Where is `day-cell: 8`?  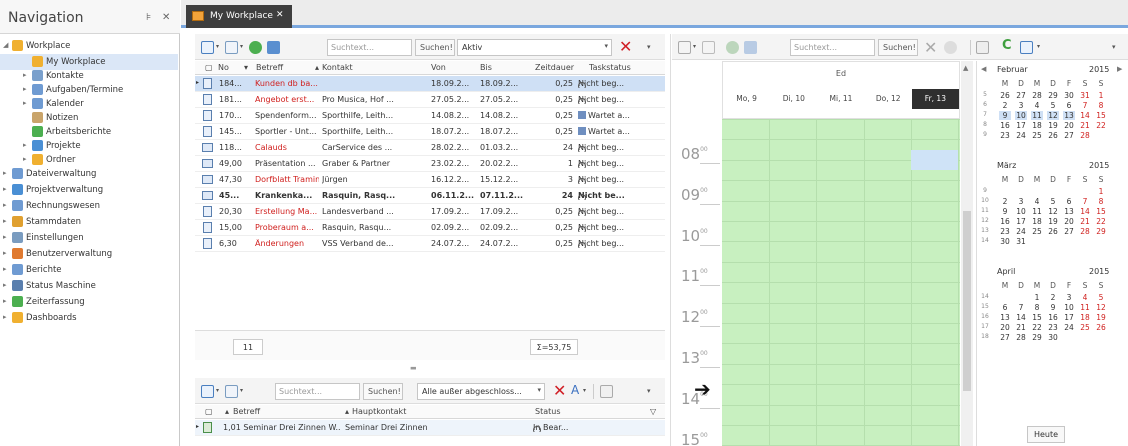
day-cell: 8 is located at coordinates (1037, 307).